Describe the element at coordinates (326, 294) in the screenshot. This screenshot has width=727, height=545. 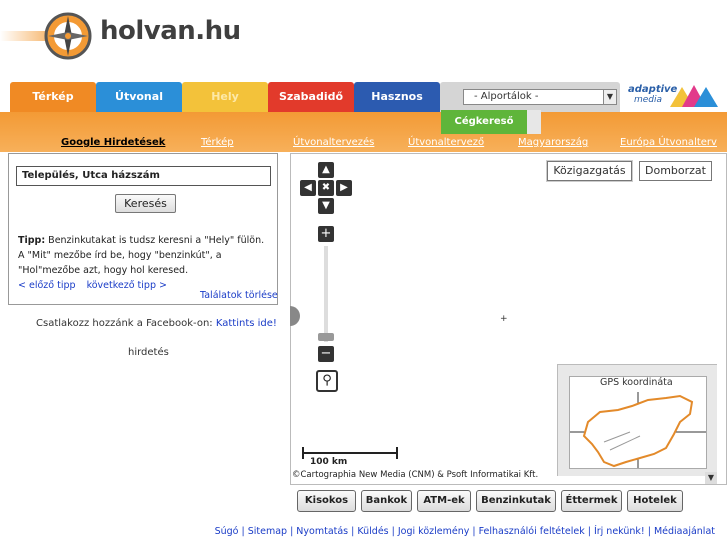
I see `zoom-slider-track` at that location.